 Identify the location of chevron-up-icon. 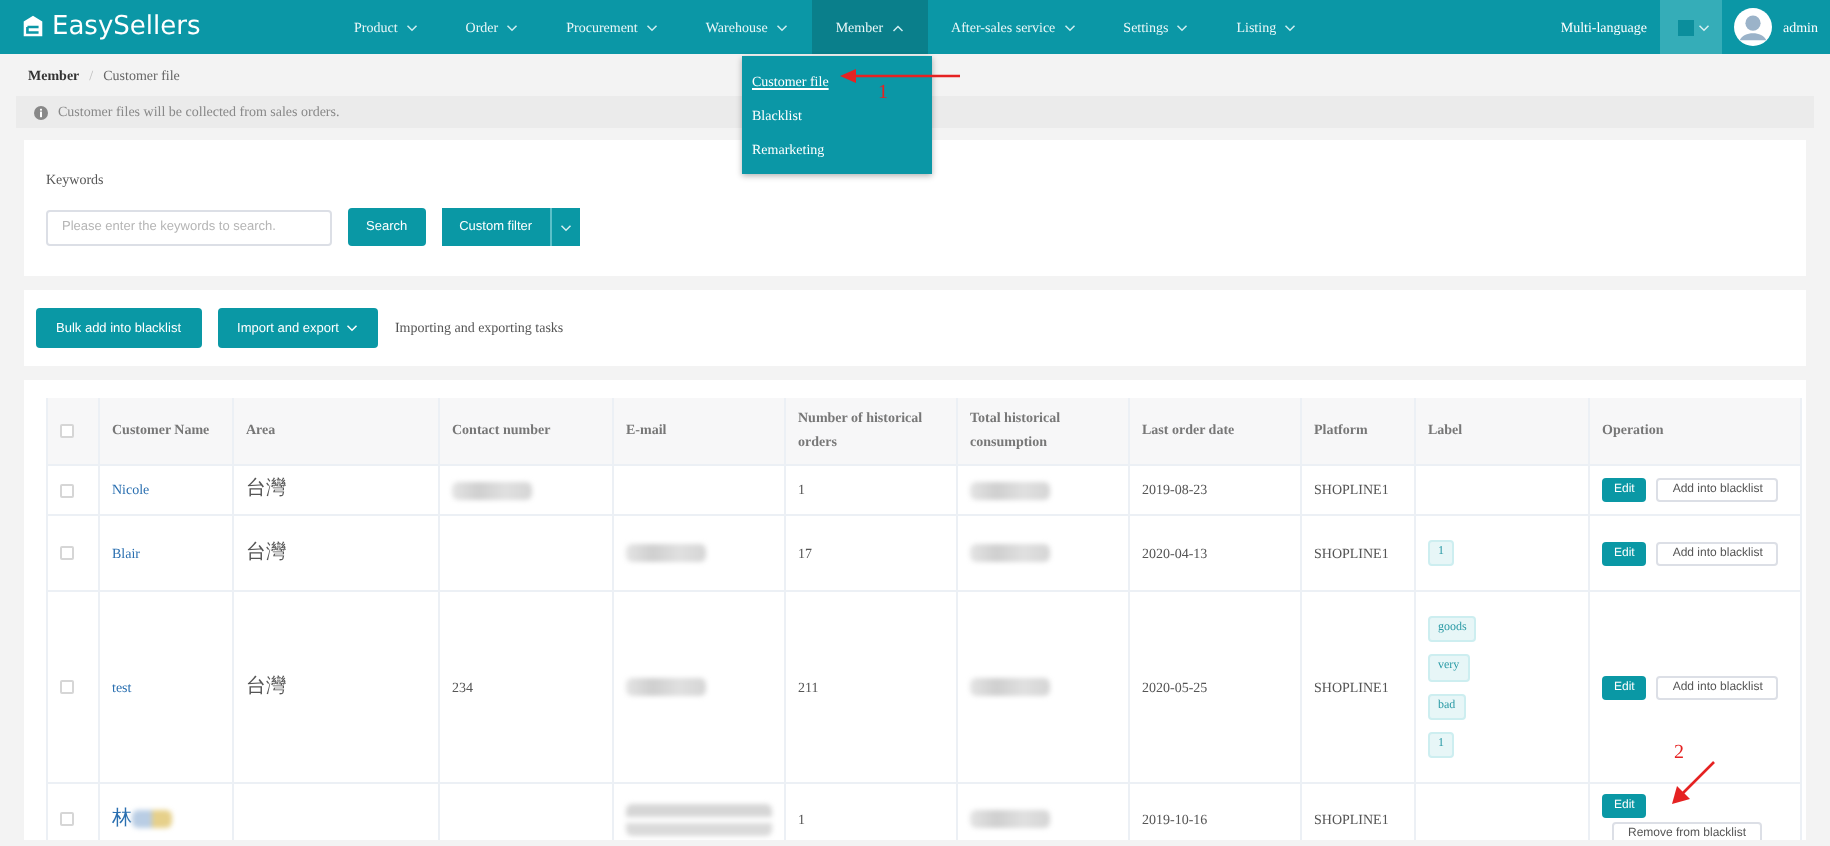
(897, 27).